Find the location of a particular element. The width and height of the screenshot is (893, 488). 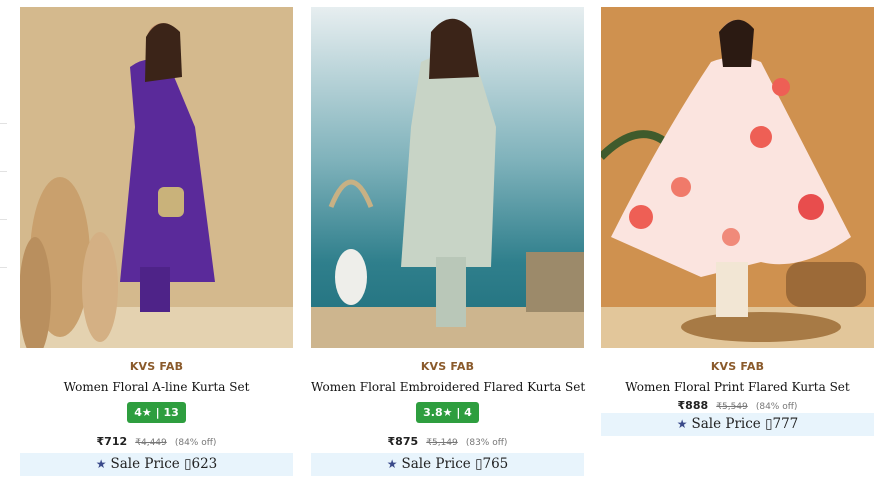

selling-price: ₹712 is located at coordinates (112, 441).